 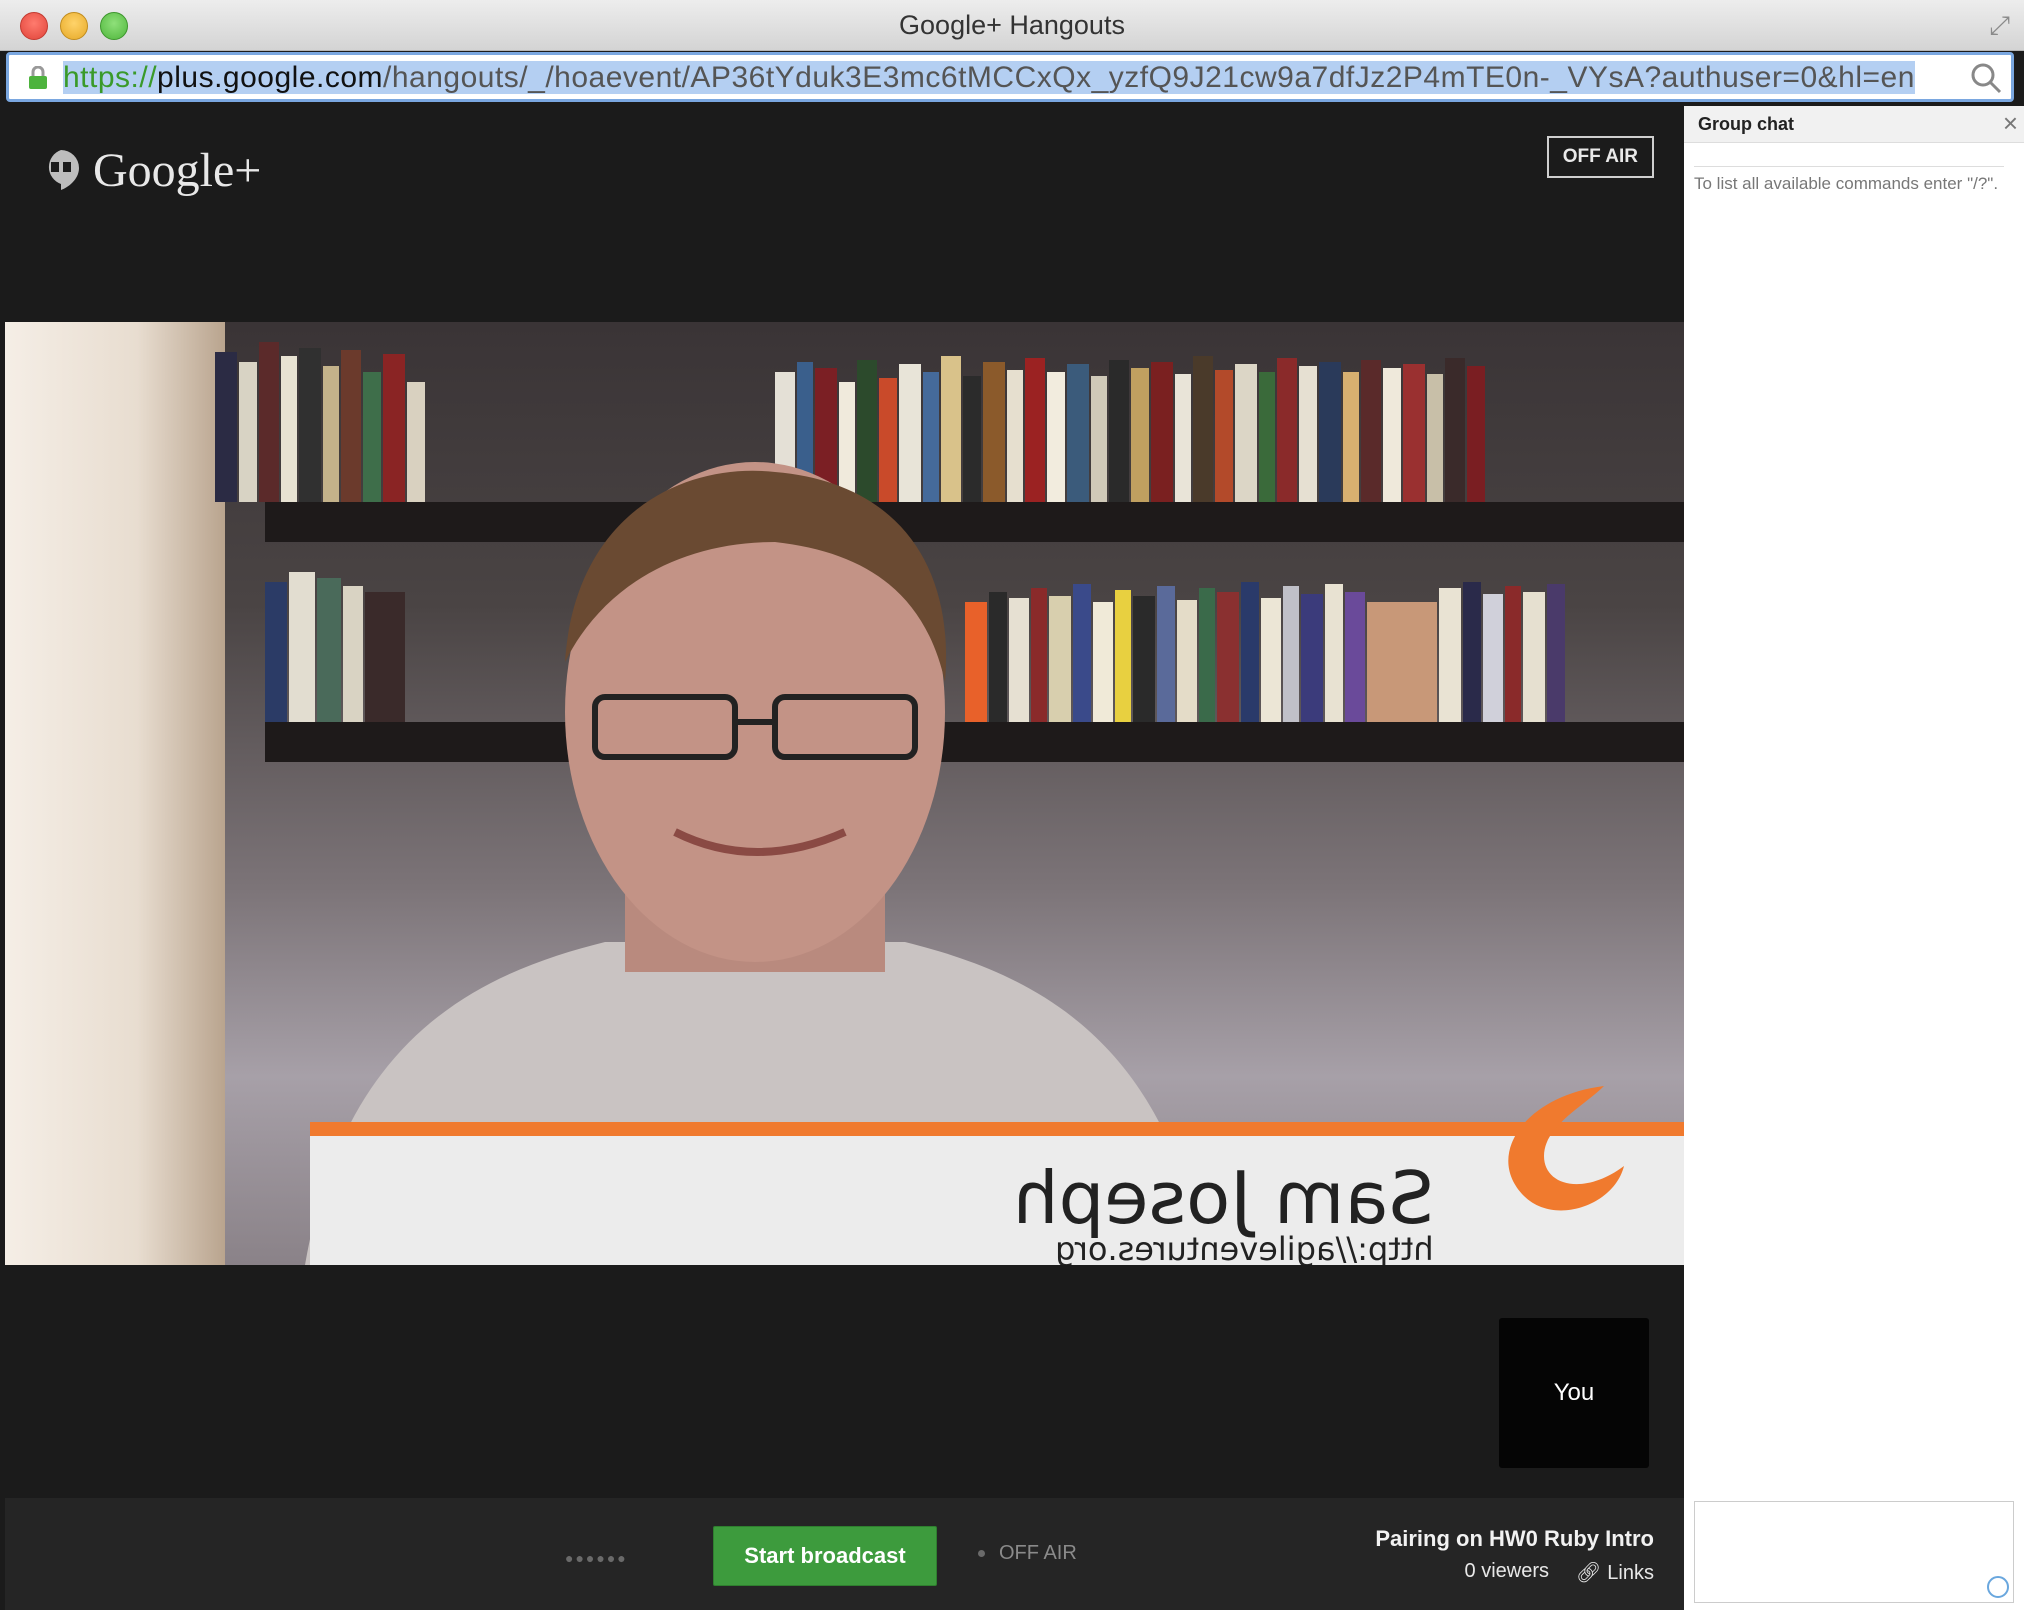 I want to click on broadcast-status-text: OFF AIR, so click(x=1038, y=1553).